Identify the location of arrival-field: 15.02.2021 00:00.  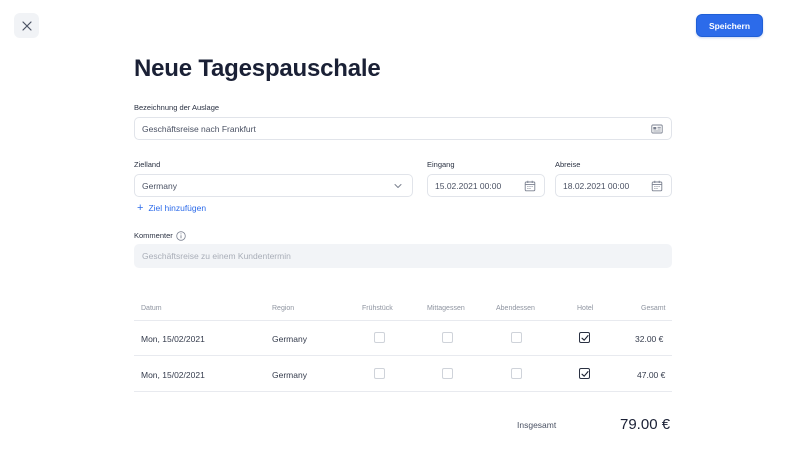
(486, 185).